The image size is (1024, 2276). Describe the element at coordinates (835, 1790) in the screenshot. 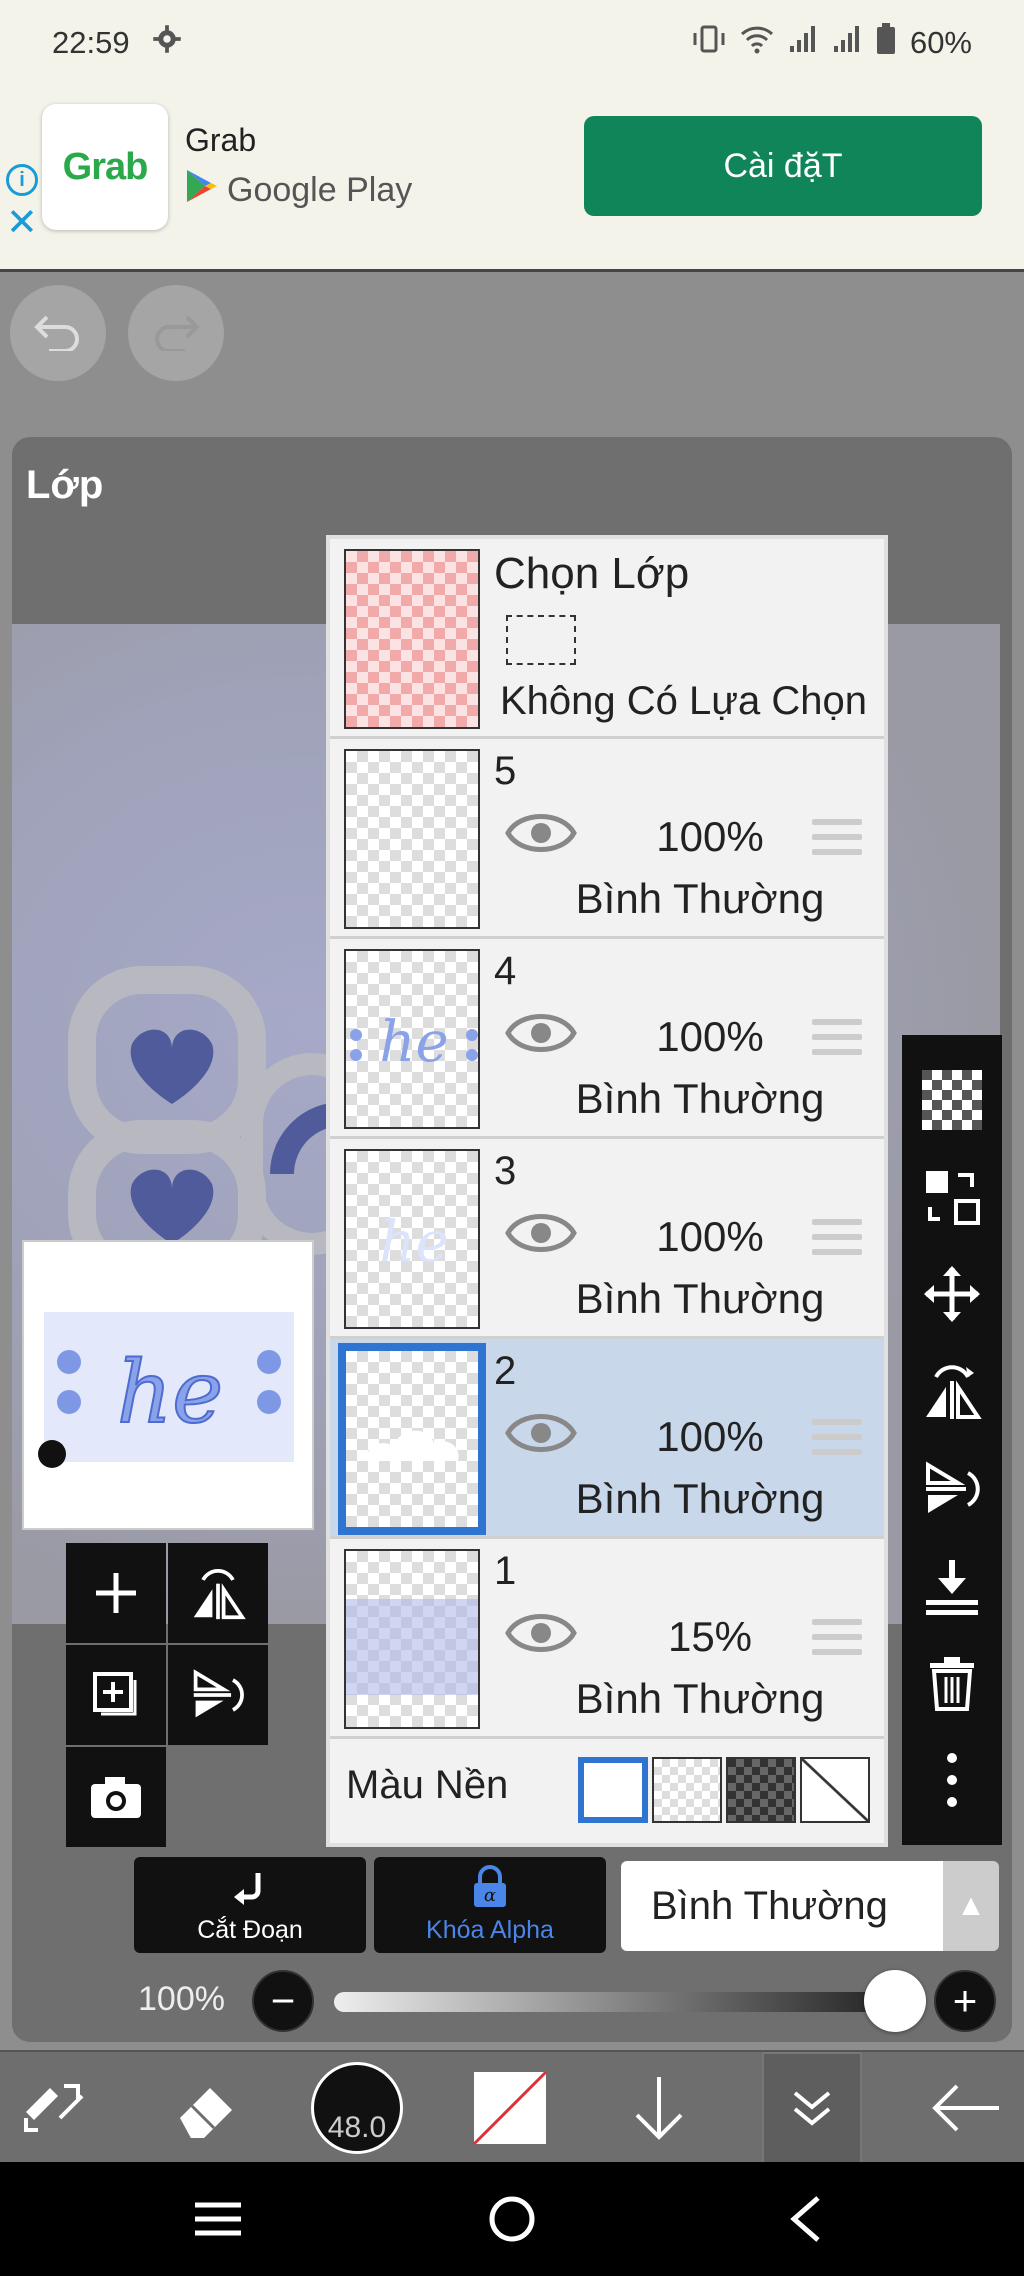

I see `bg-none-swatch` at that location.